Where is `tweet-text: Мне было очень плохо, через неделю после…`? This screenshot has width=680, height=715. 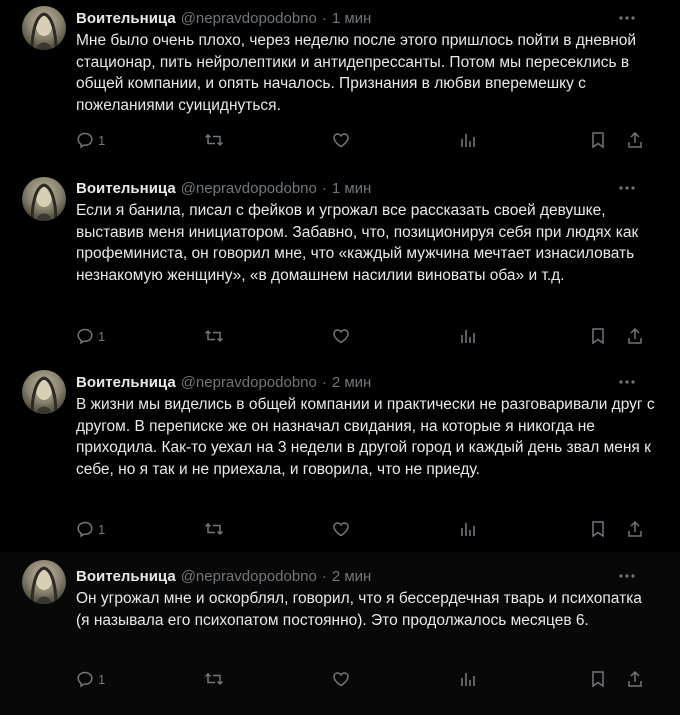
tweet-text: Мне было очень плохо, через неделю после… is located at coordinates (356, 73).